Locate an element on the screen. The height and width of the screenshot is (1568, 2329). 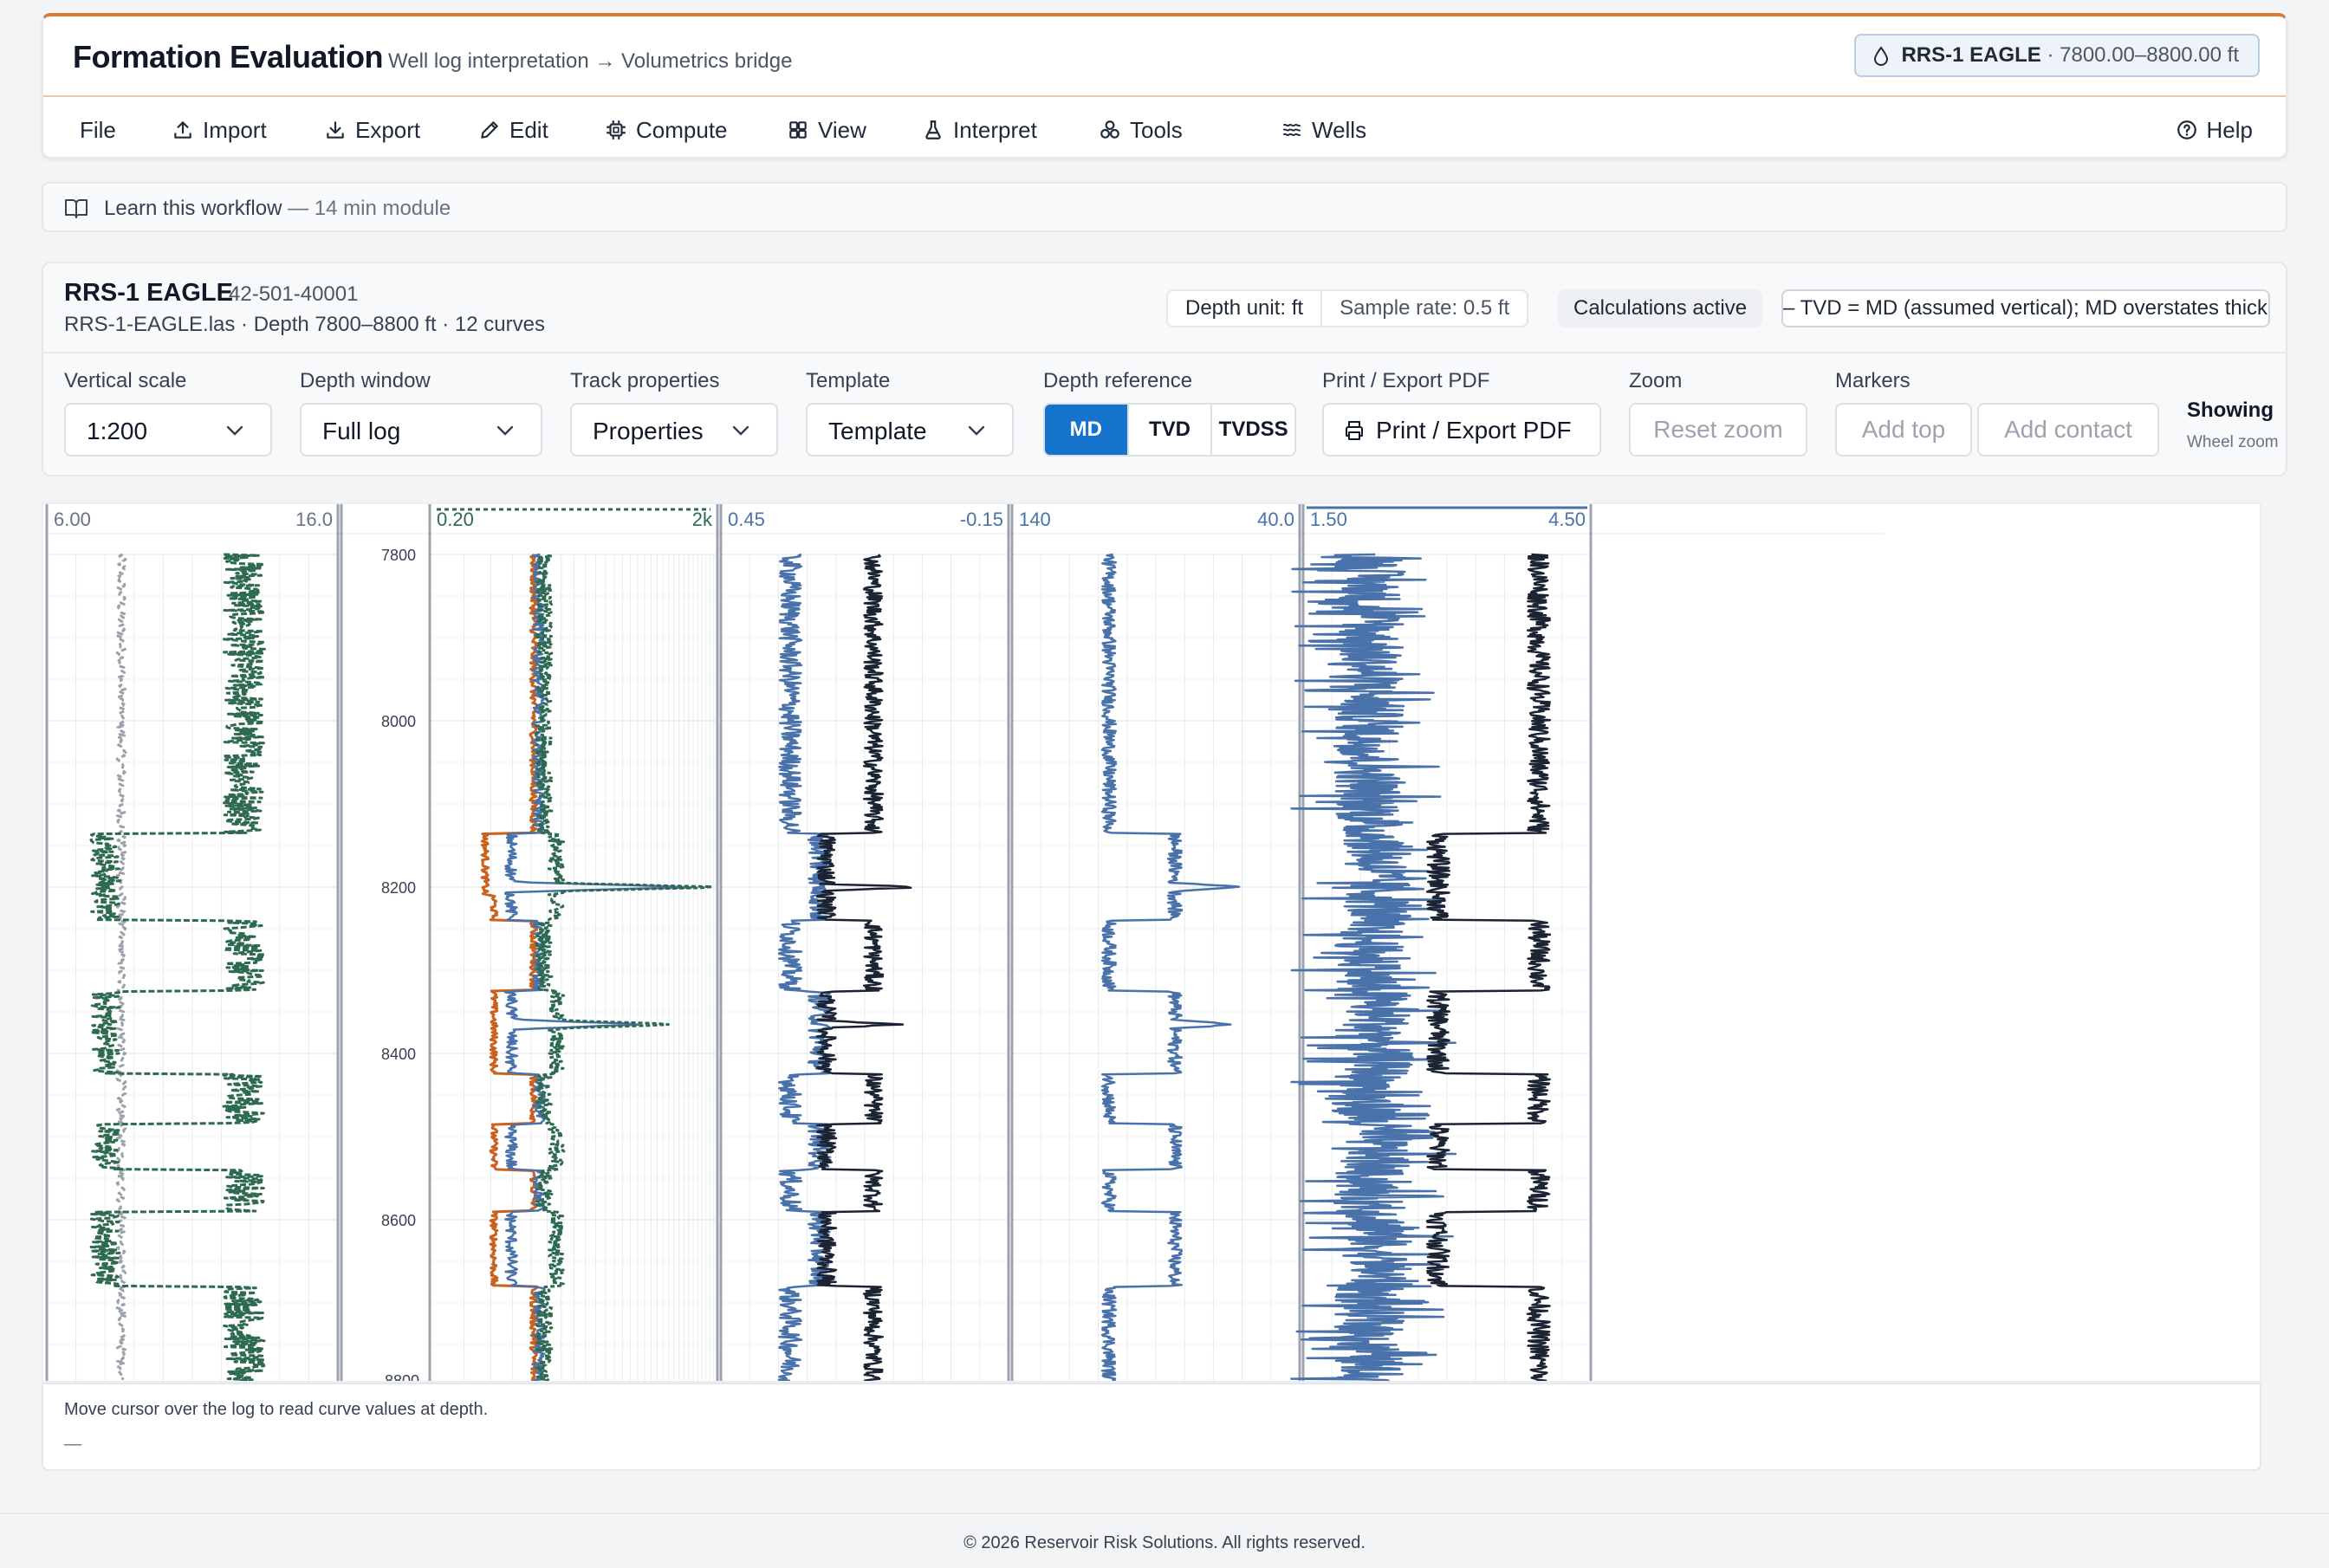
track-properties-select: Properties is located at coordinates (674, 430).